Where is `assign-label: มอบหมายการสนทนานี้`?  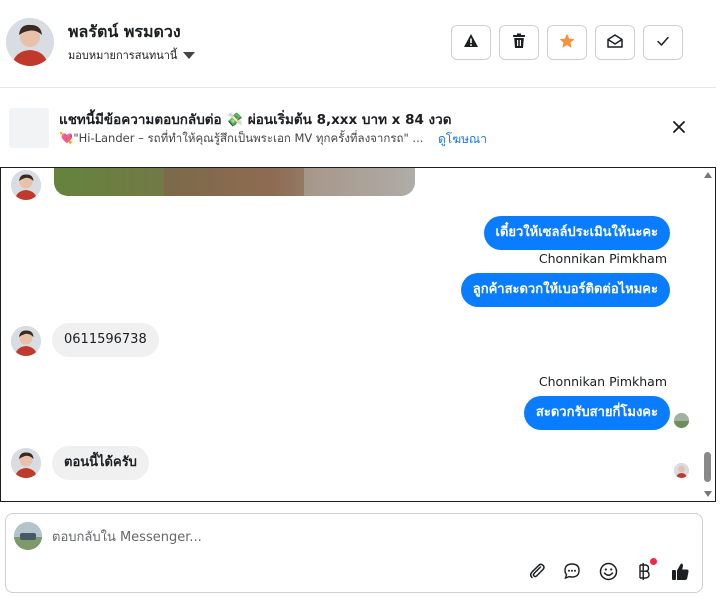
assign-label: มอบหมายการสนทนานี้ is located at coordinates (123, 55).